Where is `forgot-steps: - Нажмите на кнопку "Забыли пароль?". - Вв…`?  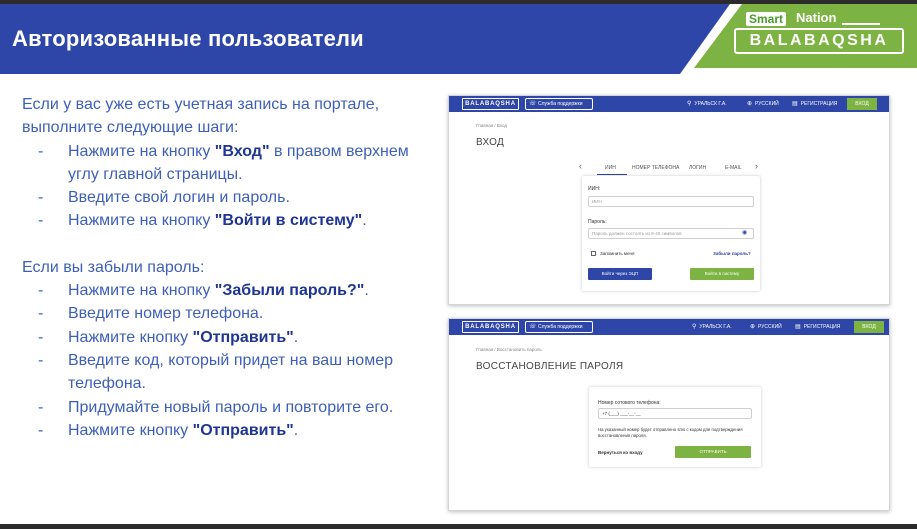
forgot-steps: - Нажмите на кнопку "Забыли пароль?". - Вв… is located at coordinates (222, 360).